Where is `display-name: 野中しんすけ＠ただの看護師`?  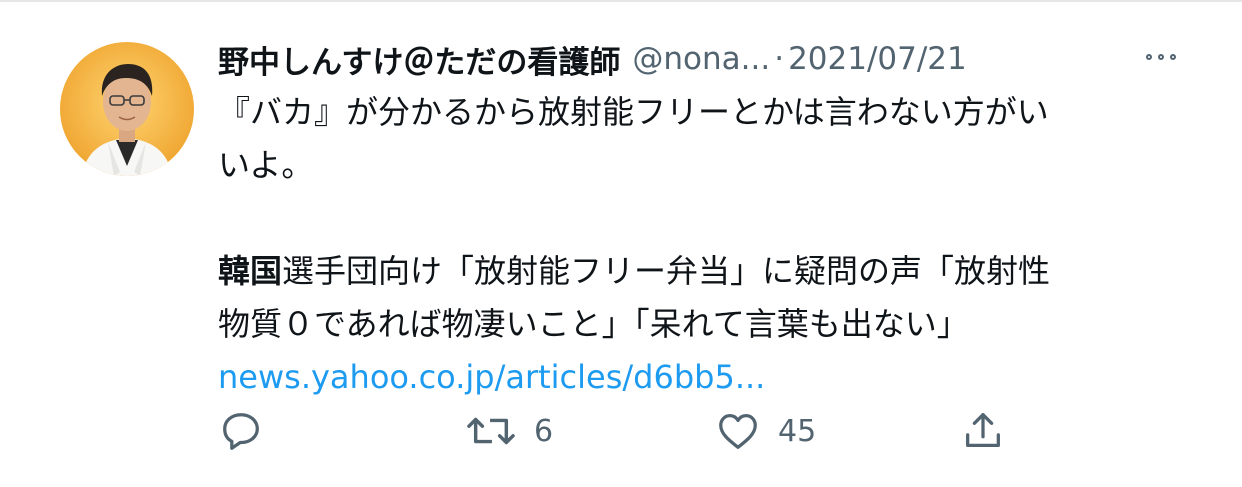
display-name: 野中しんすけ＠ただの看護師 is located at coordinates (419, 59).